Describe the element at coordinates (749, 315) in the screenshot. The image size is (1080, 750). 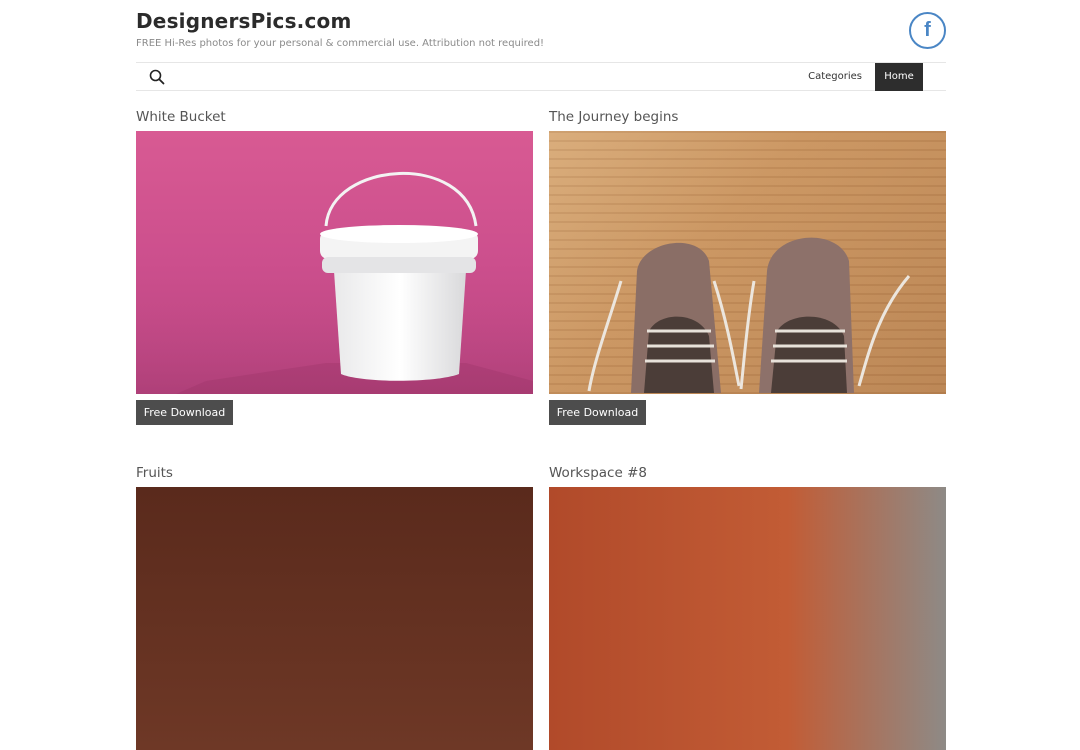
I see `shoes-illustration` at that location.